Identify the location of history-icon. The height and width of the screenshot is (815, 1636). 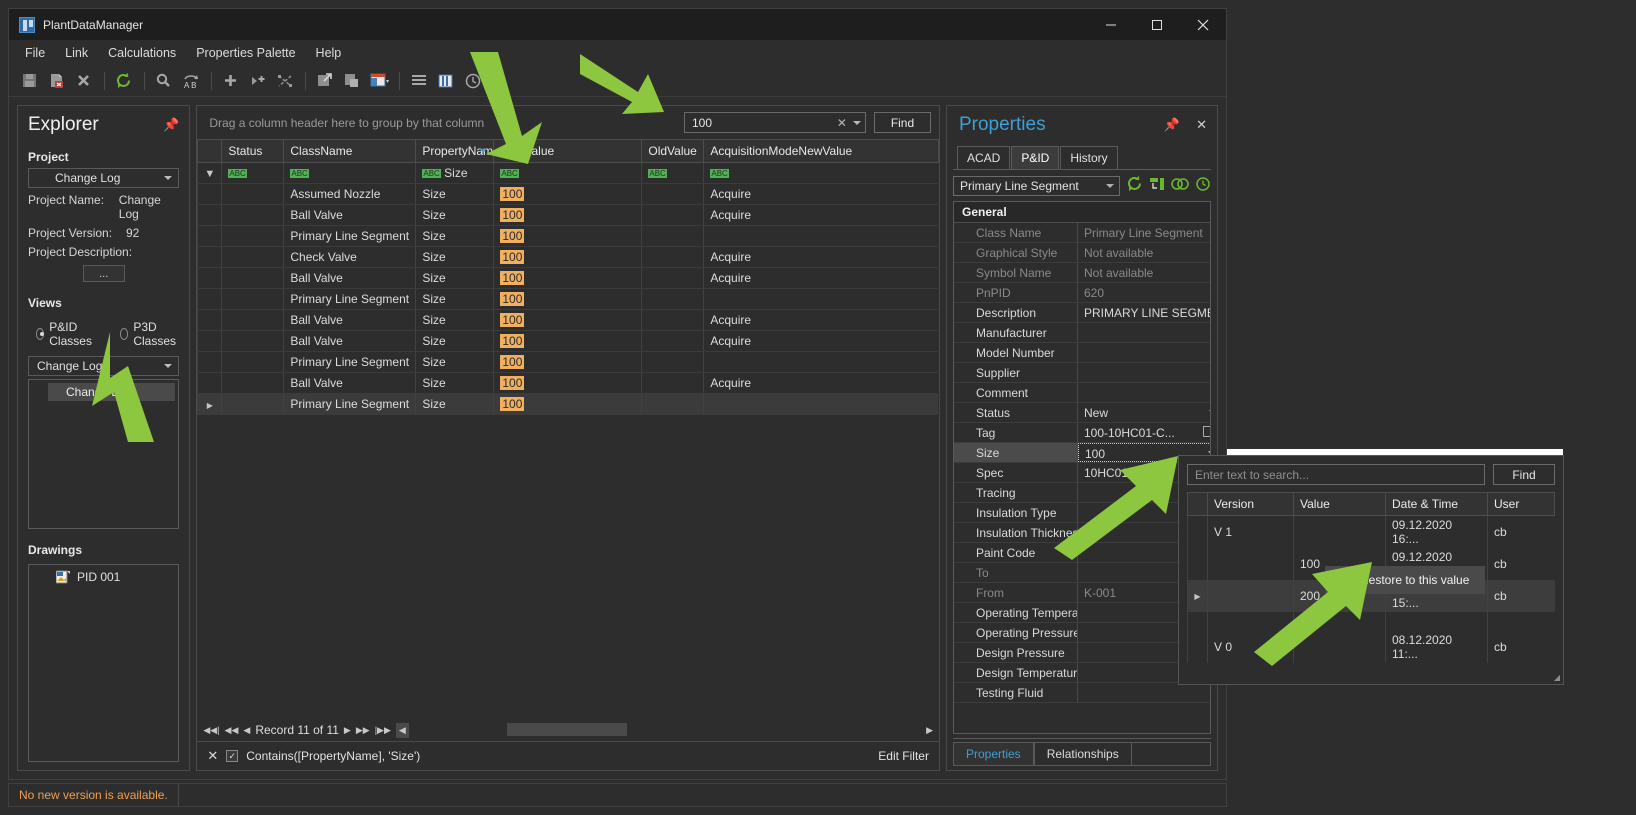
(472, 81).